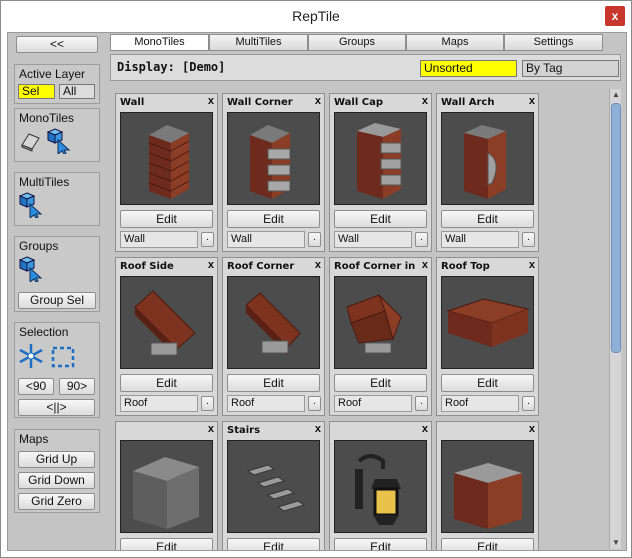 This screenshot has width=632, height=558. Describe the element at coordinates (616, 228) in the screenshot. I see `scrollbar-thumb` at that location.